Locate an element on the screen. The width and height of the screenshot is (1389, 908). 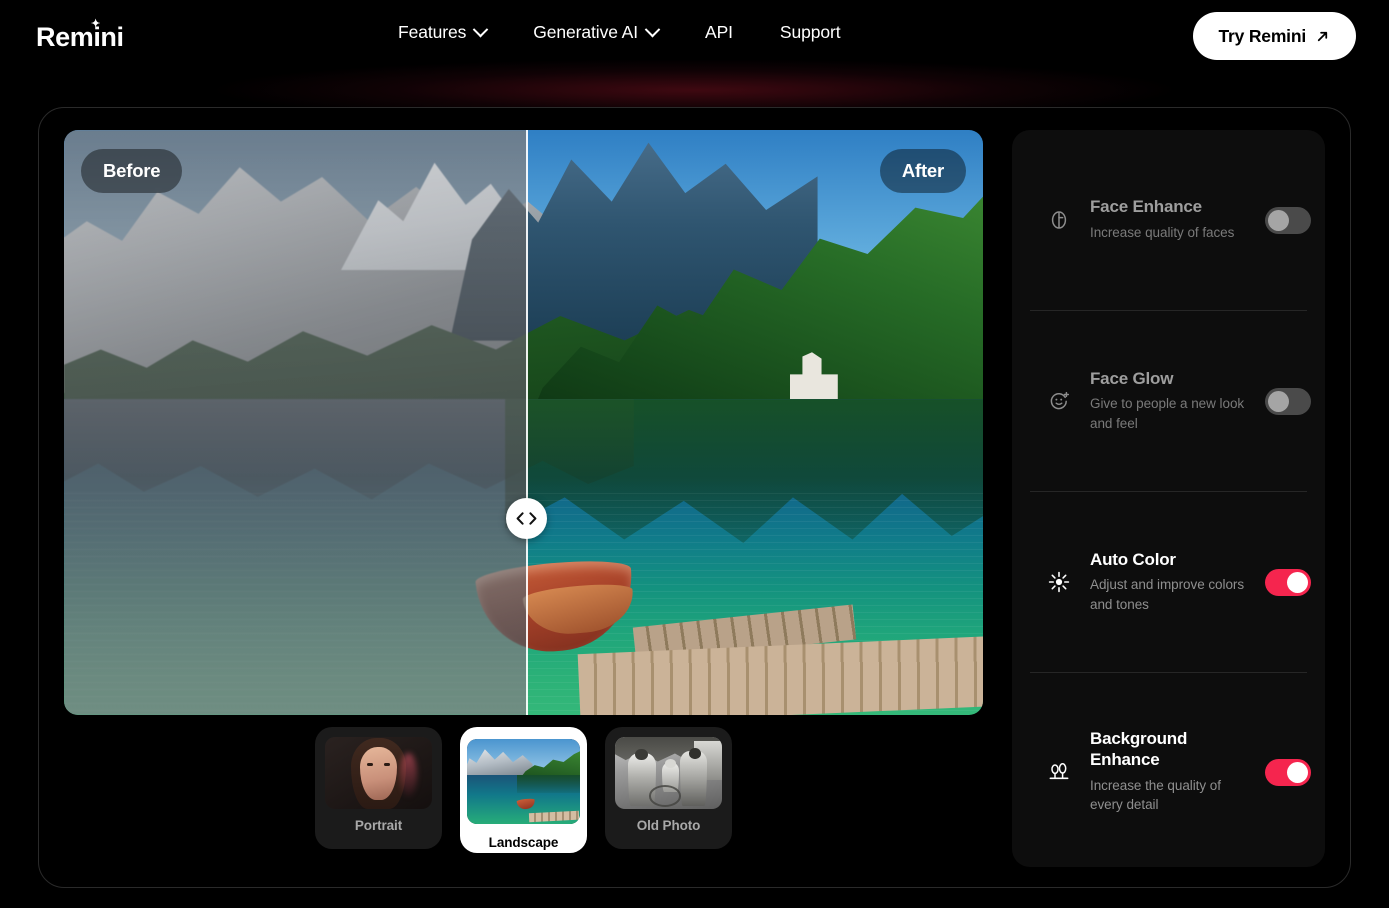
nav-item-features: Features is located at coordinates (452, 32).